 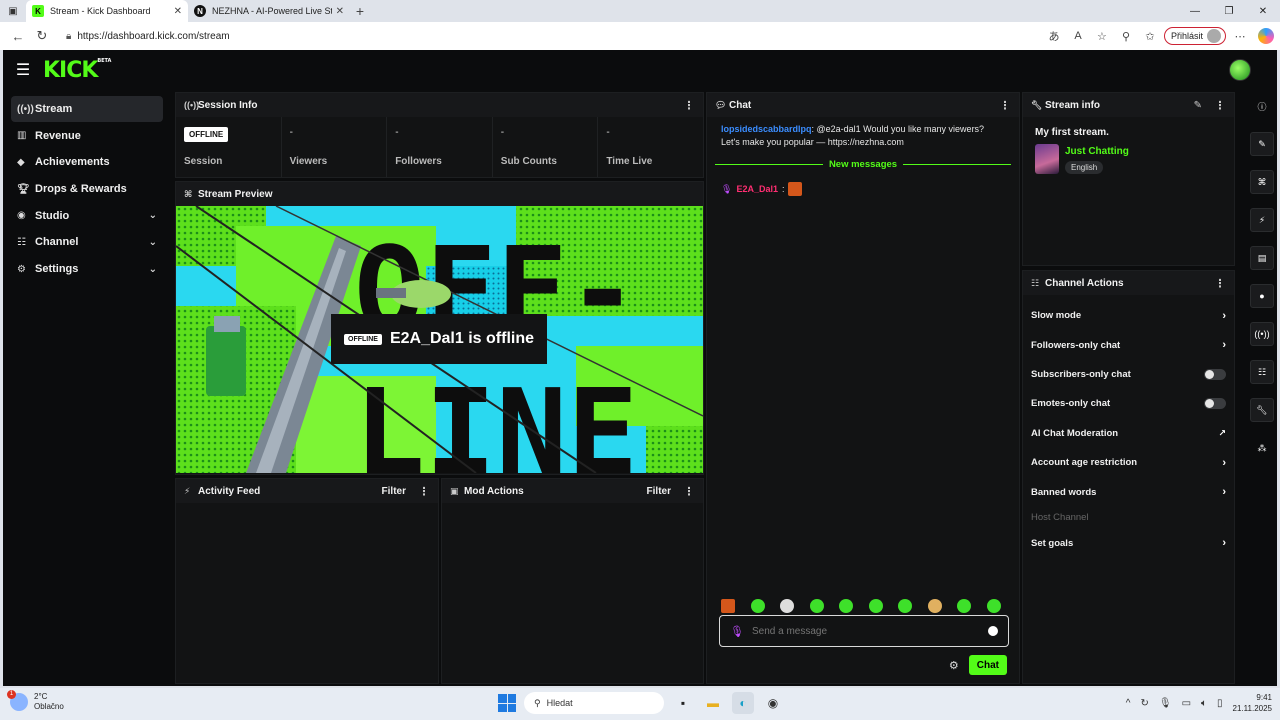 I want to click on action-banned-words: Banned words ›, so click(x=1128, y=491).